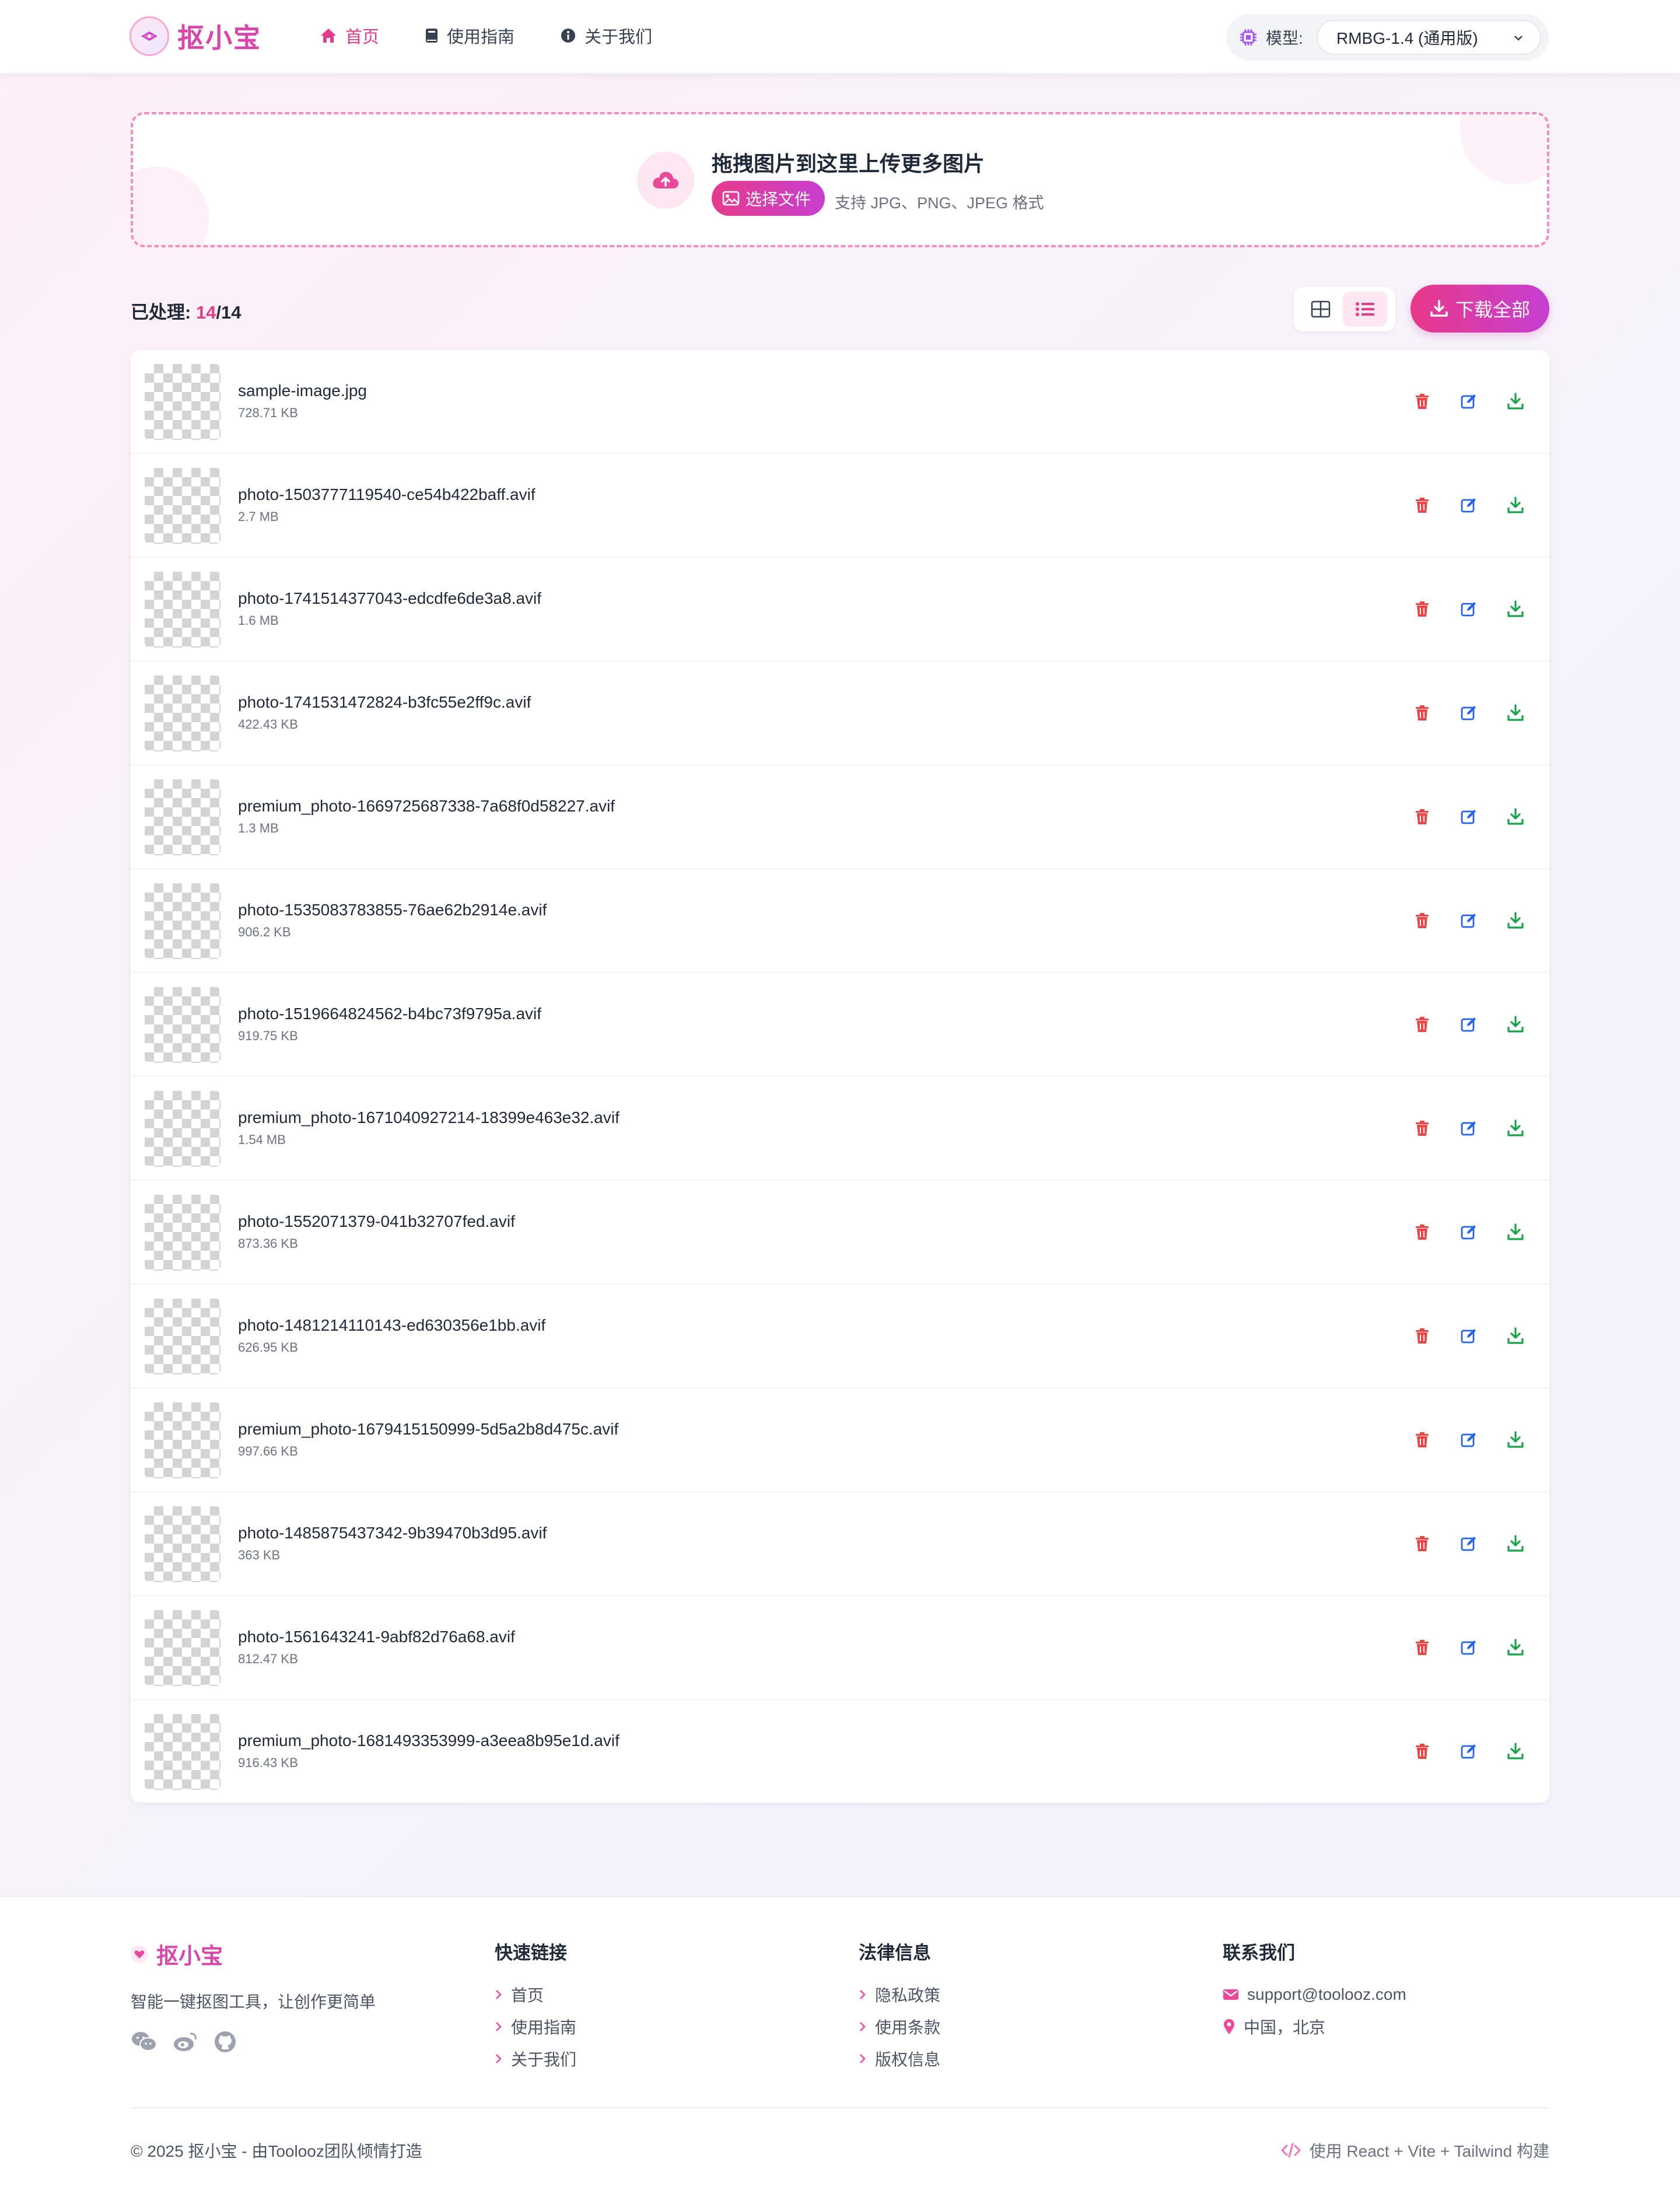 Image resolution: width=1680 pixels, height=2197 pixels. What do you see at coordinates (1284, 38) in the screenshot?
I see `model-label: 模型:` at bounding box center [1284, 38].